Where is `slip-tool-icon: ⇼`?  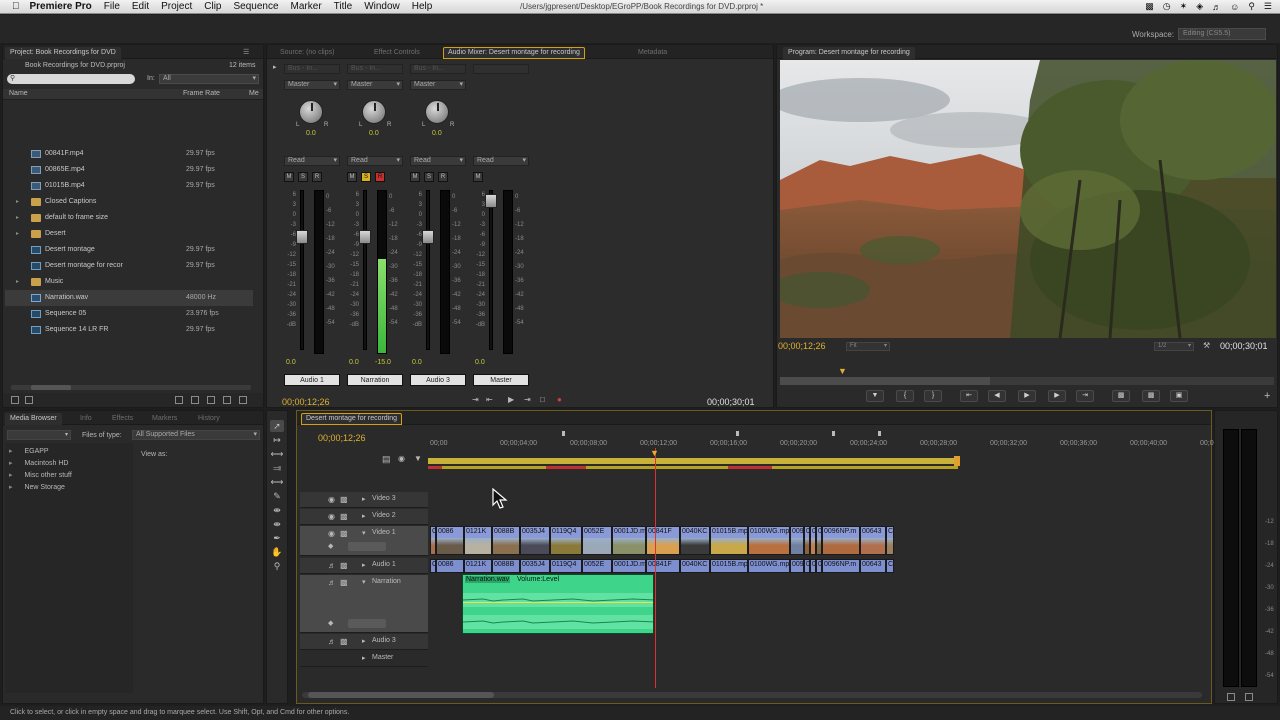
slip-tool-icon: ⇼ is located at coordinates (277, 510).